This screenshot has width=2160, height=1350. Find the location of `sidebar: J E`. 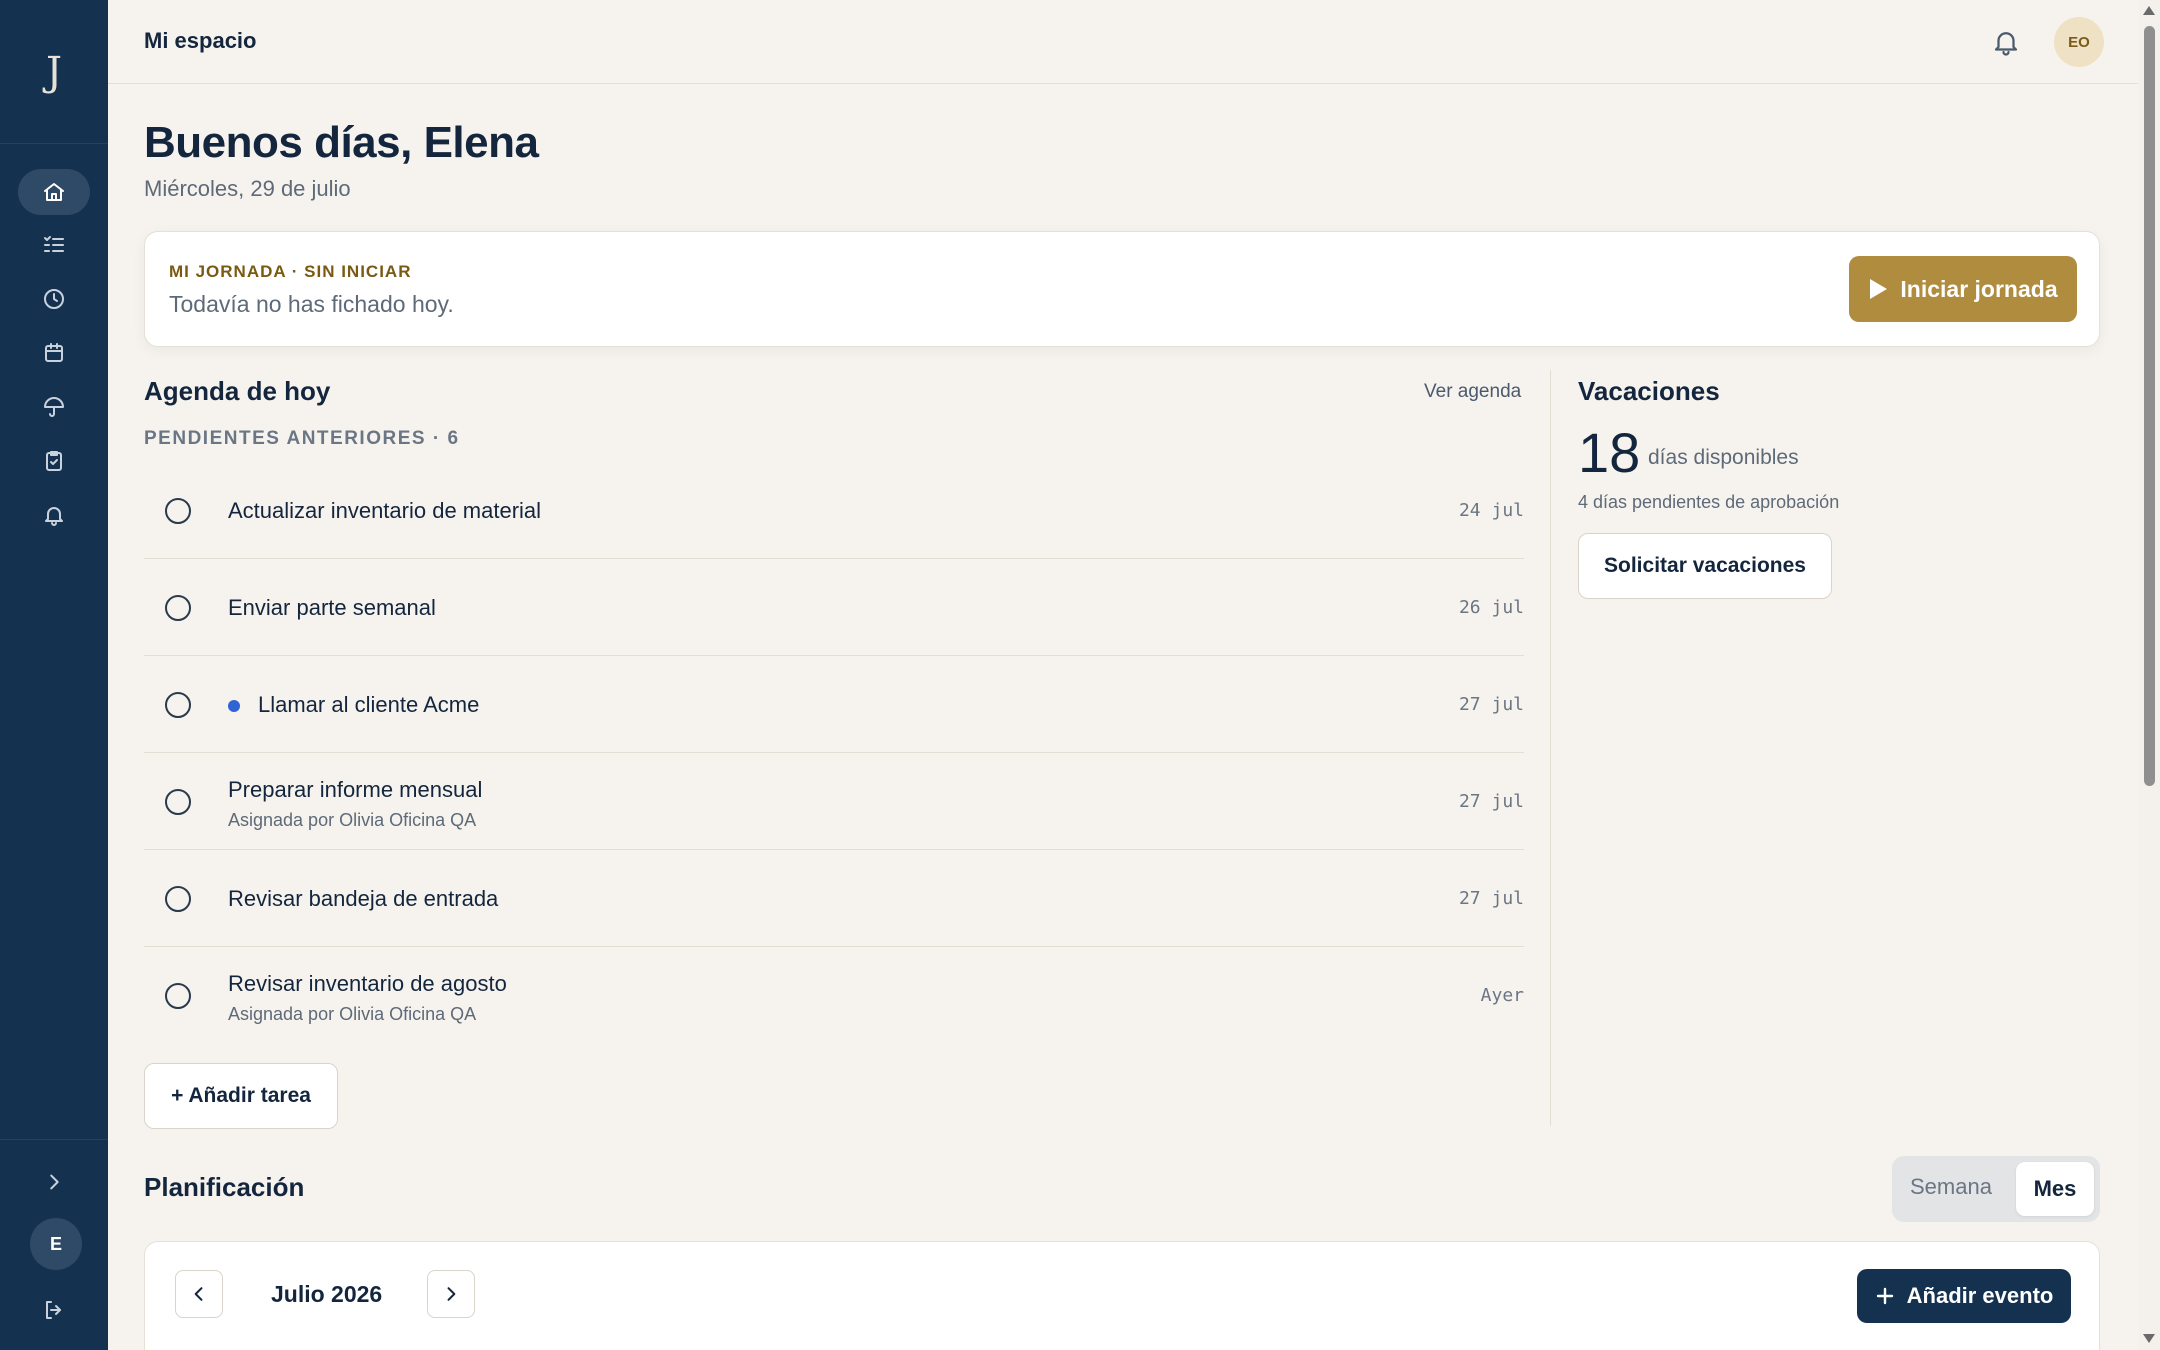

sidebar: J E is located at coordinates (54, 675).